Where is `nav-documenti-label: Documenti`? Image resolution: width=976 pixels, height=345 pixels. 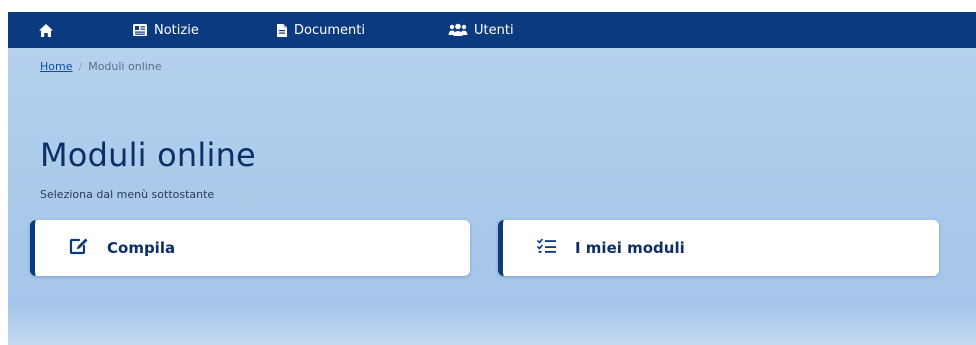 nav-documenti-label: Documenti is located at coordinates (329, 30).